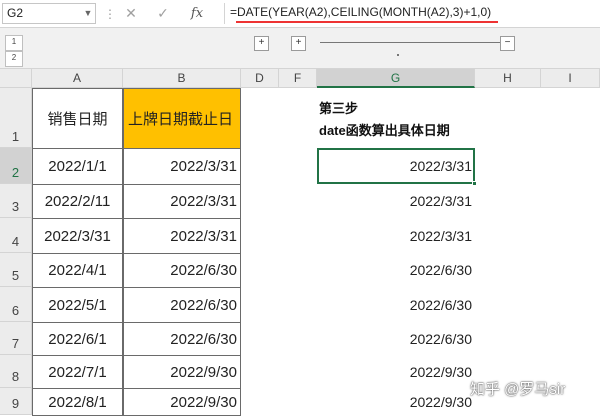  I want to click on sale-date: 2022/8/1, so click(77, 402).